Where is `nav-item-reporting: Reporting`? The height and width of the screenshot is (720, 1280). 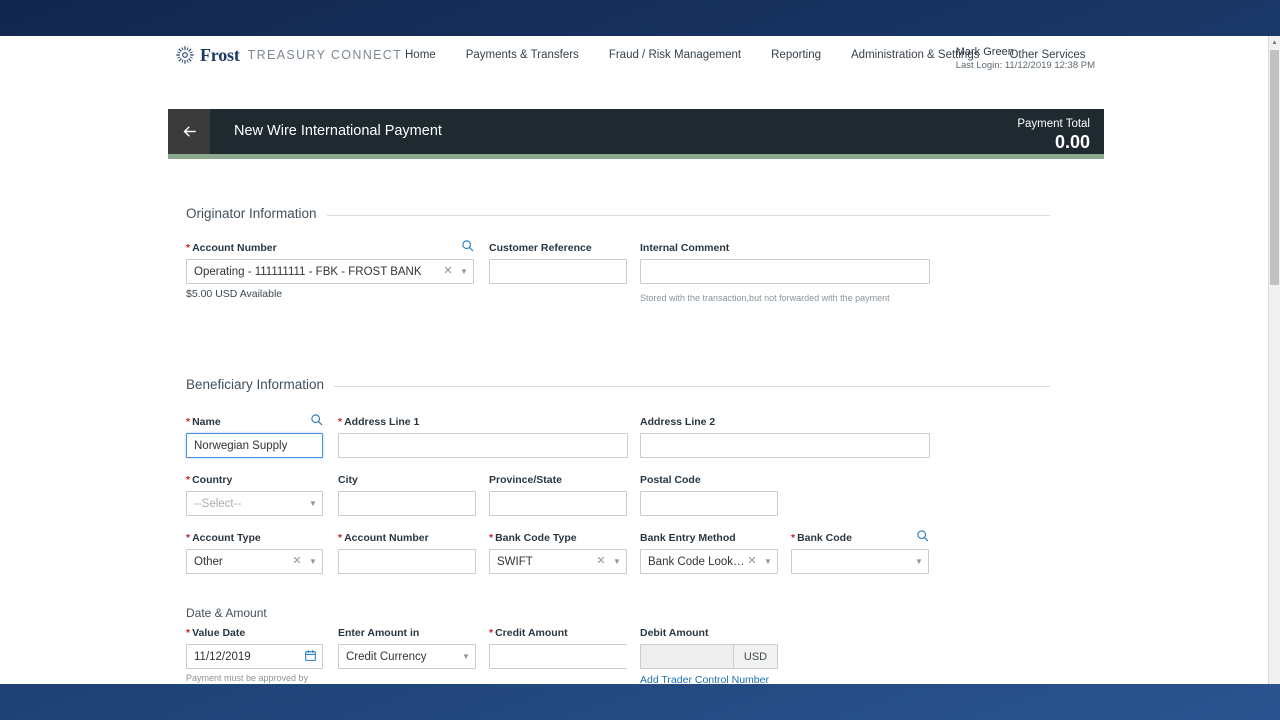
nav-item-reporting: Reporting is located at coordinates (796, 55).